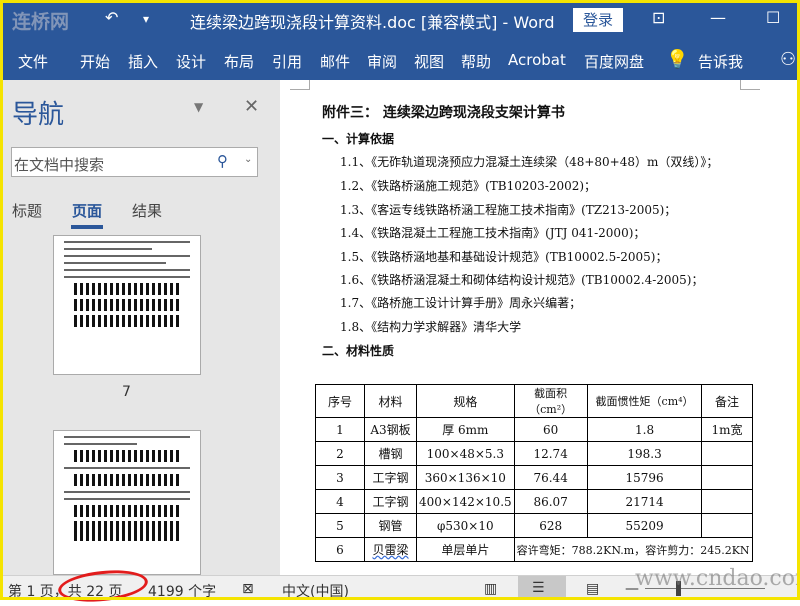 The width and height of the screenshot is (800, 606). What do you see at coordinates (550, 525) in the screenshot?
I see `cell: 628` at bounding box center [550, 525].